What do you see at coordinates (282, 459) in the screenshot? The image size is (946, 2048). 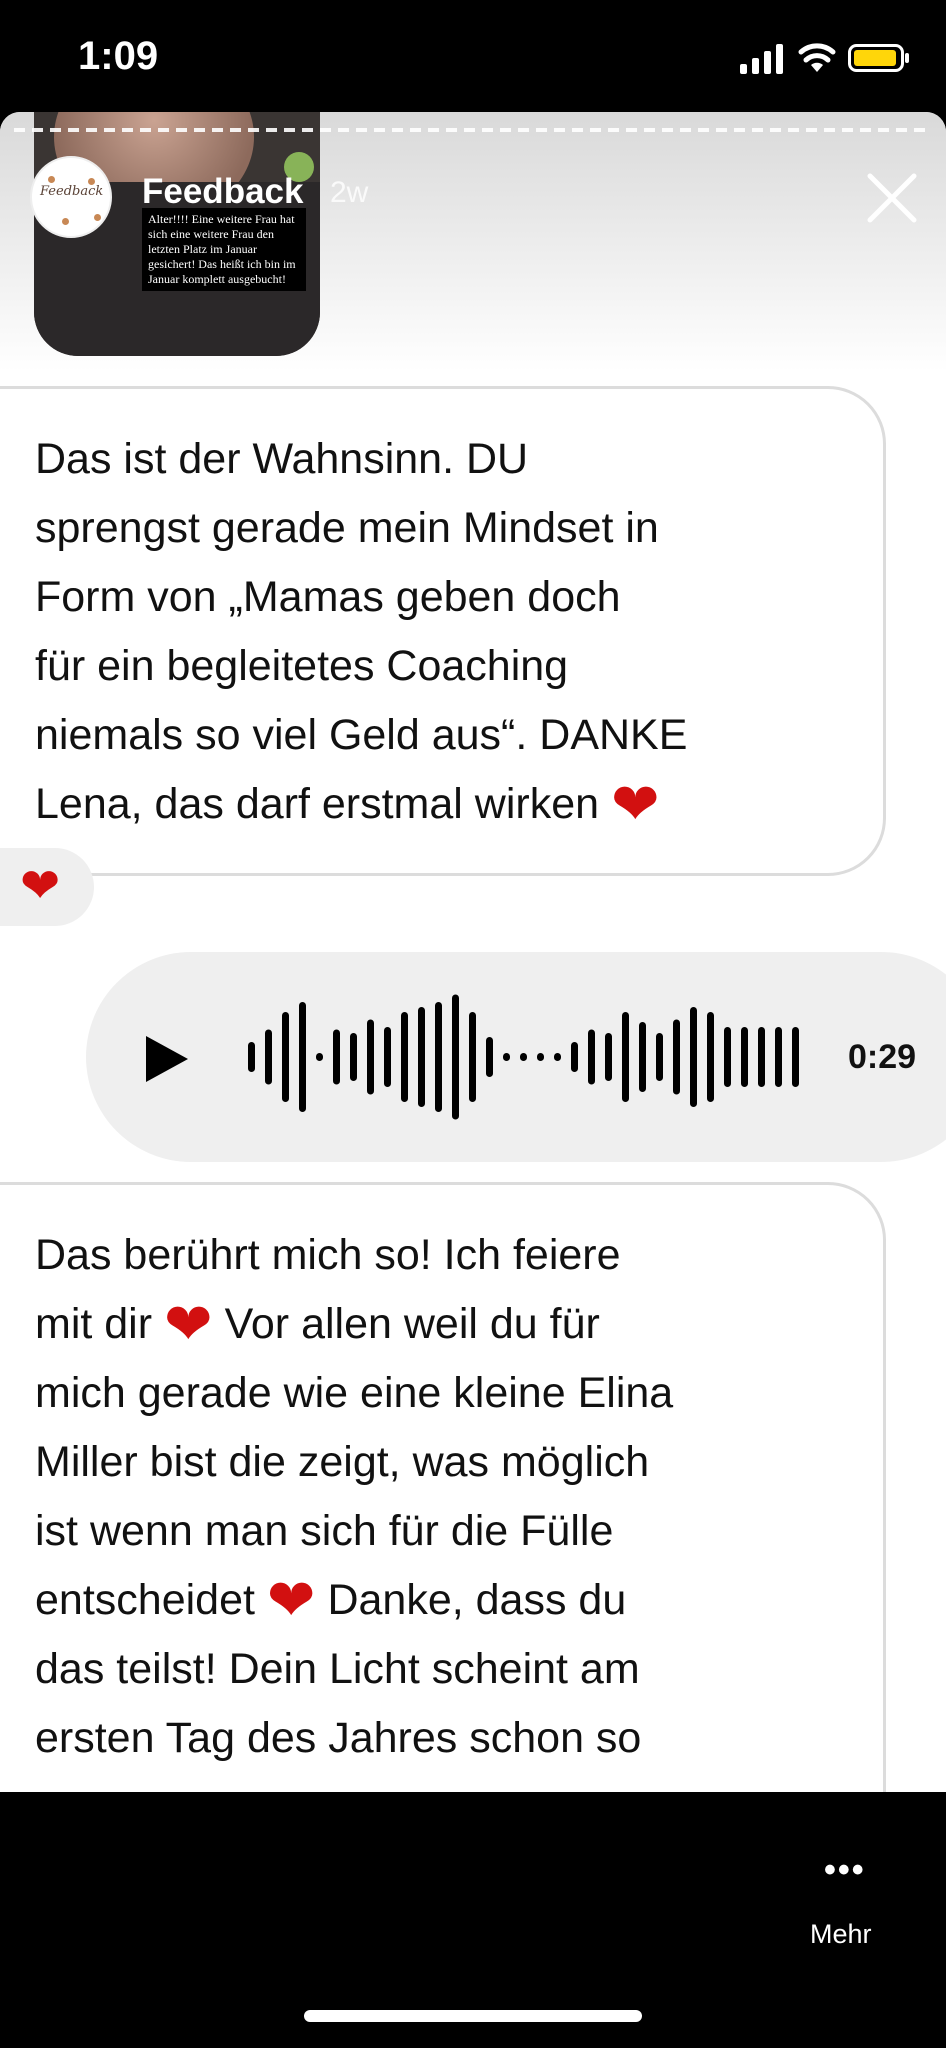 I see `message-line: Das ist der Wahnsinn. DU` at bounding box center [282, 459].